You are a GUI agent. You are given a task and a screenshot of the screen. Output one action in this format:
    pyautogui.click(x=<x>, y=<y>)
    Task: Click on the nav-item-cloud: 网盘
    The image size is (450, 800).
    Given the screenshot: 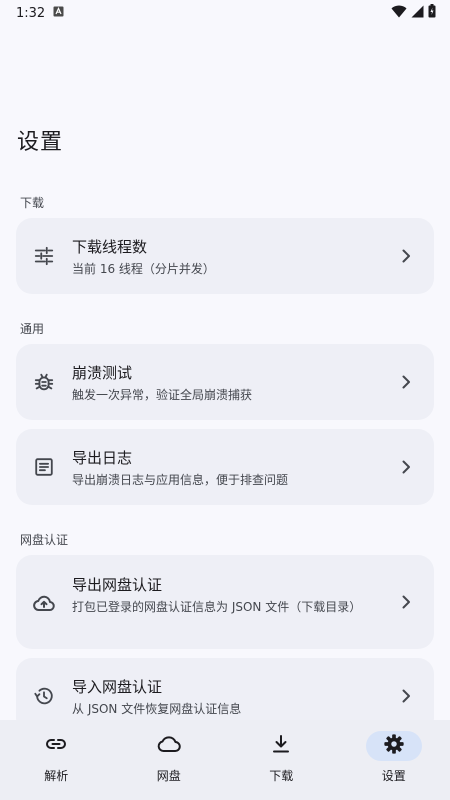 What is the action you would take?
    pyautogui.click(x=169, y=760)
    